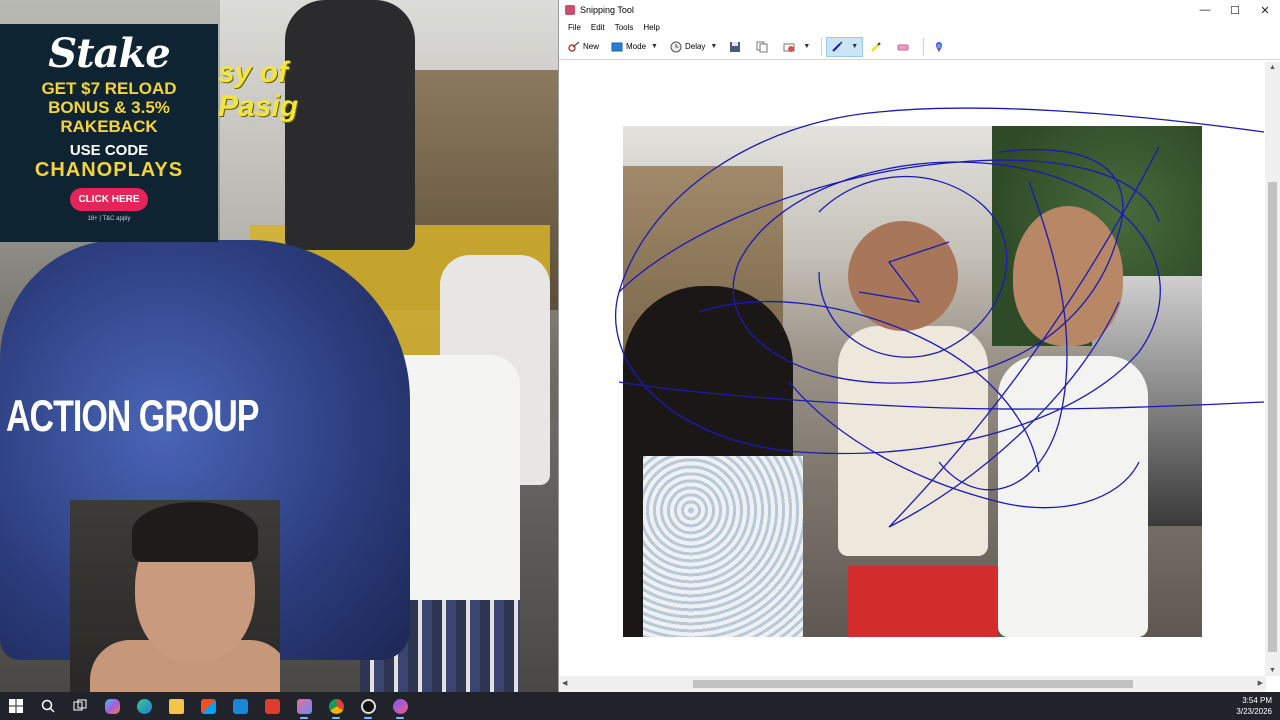 This screenshot has height=720, width=1280. What do you see at coordinates (304, 706) in the screenshot?
I see `snipping-tool-taskbar-icon` at bounding box center [304, 706].